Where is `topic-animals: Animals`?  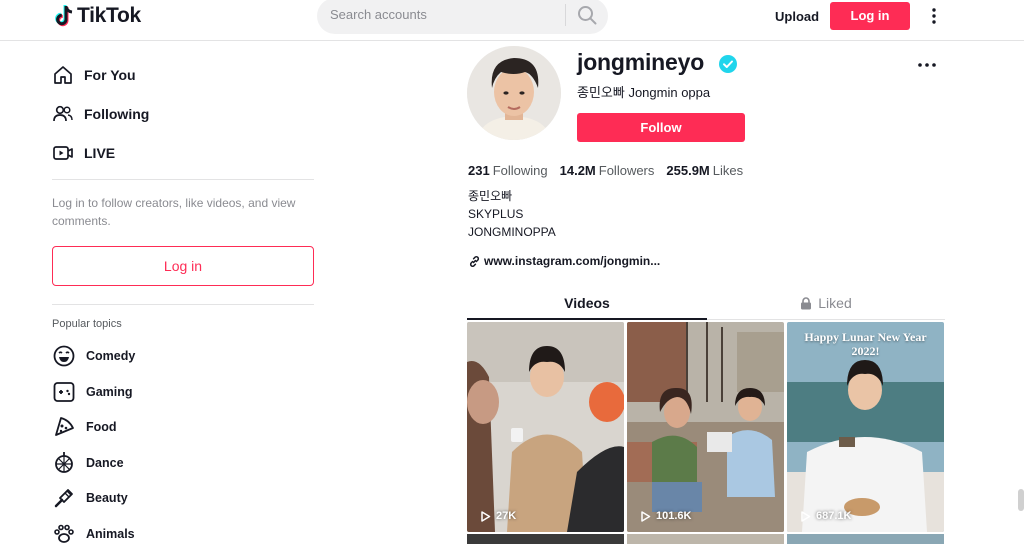
topic-animals: Animals is located at coordinates (93, 534).